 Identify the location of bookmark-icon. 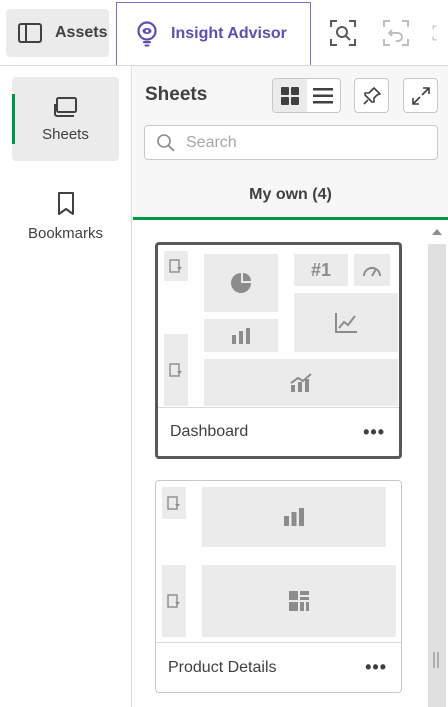
(66, 204).